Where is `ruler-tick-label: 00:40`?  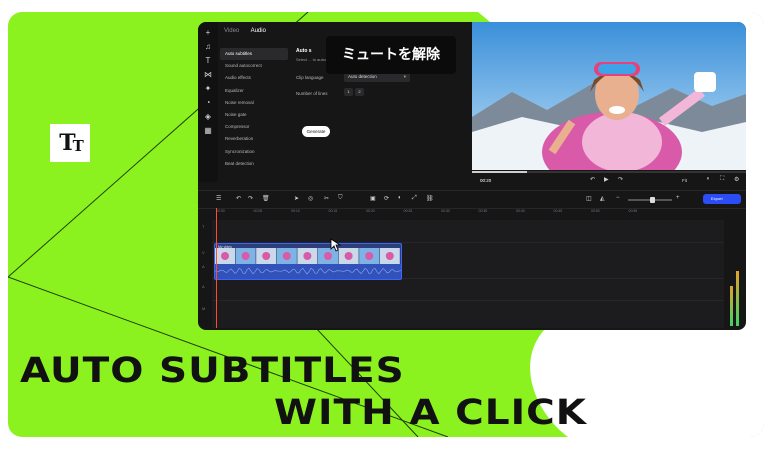 ruler-tick-label: 00:40 is located at coordinates (520, 211).